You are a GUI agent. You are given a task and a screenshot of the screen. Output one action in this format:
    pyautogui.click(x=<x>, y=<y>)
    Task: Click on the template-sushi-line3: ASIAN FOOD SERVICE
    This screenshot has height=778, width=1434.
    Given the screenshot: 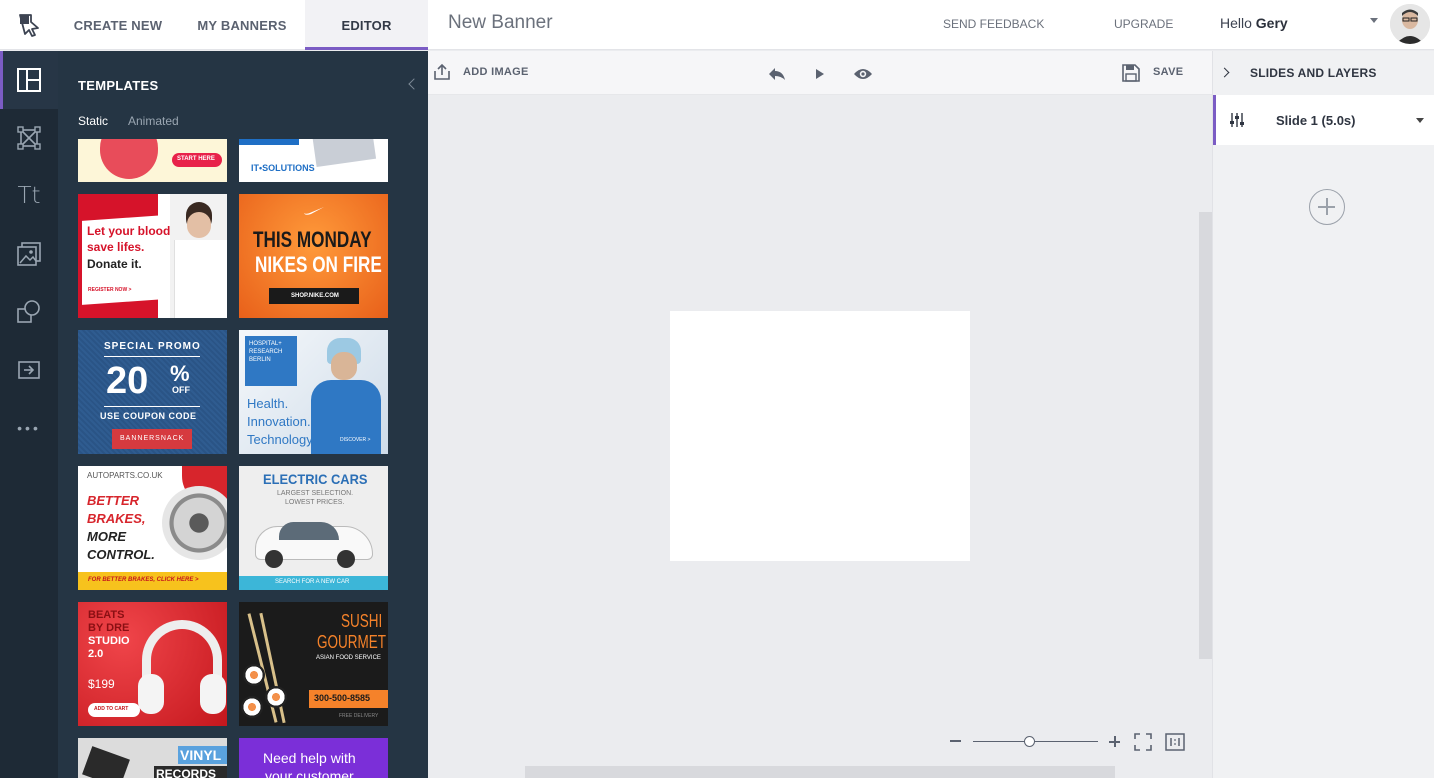 What is the action you would take?
    pyautogui.click(x=348, y=658)
    